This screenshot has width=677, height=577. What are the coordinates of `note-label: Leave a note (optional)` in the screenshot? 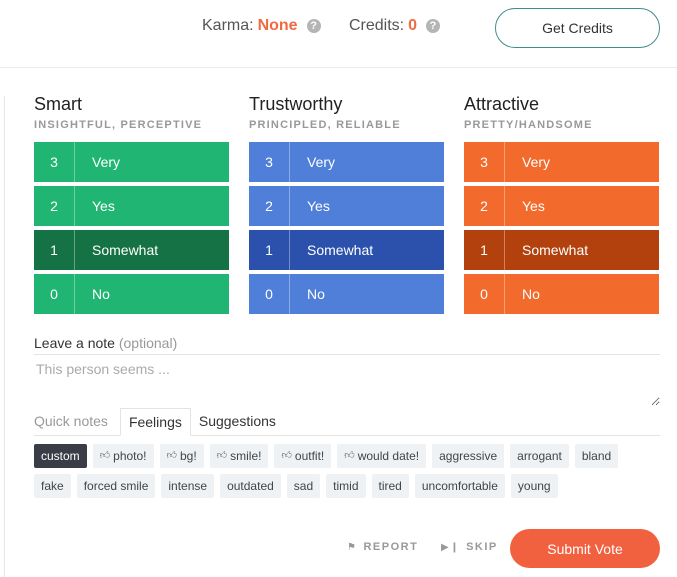 It's located at (105, 343).